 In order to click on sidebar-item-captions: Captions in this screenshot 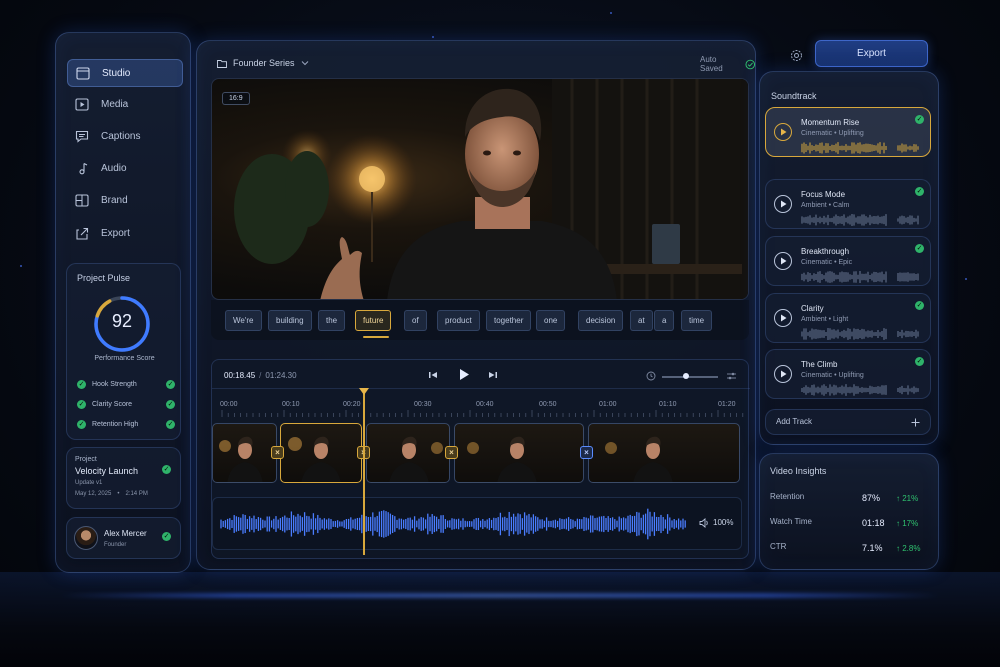, I will do `click(125, 136)`.